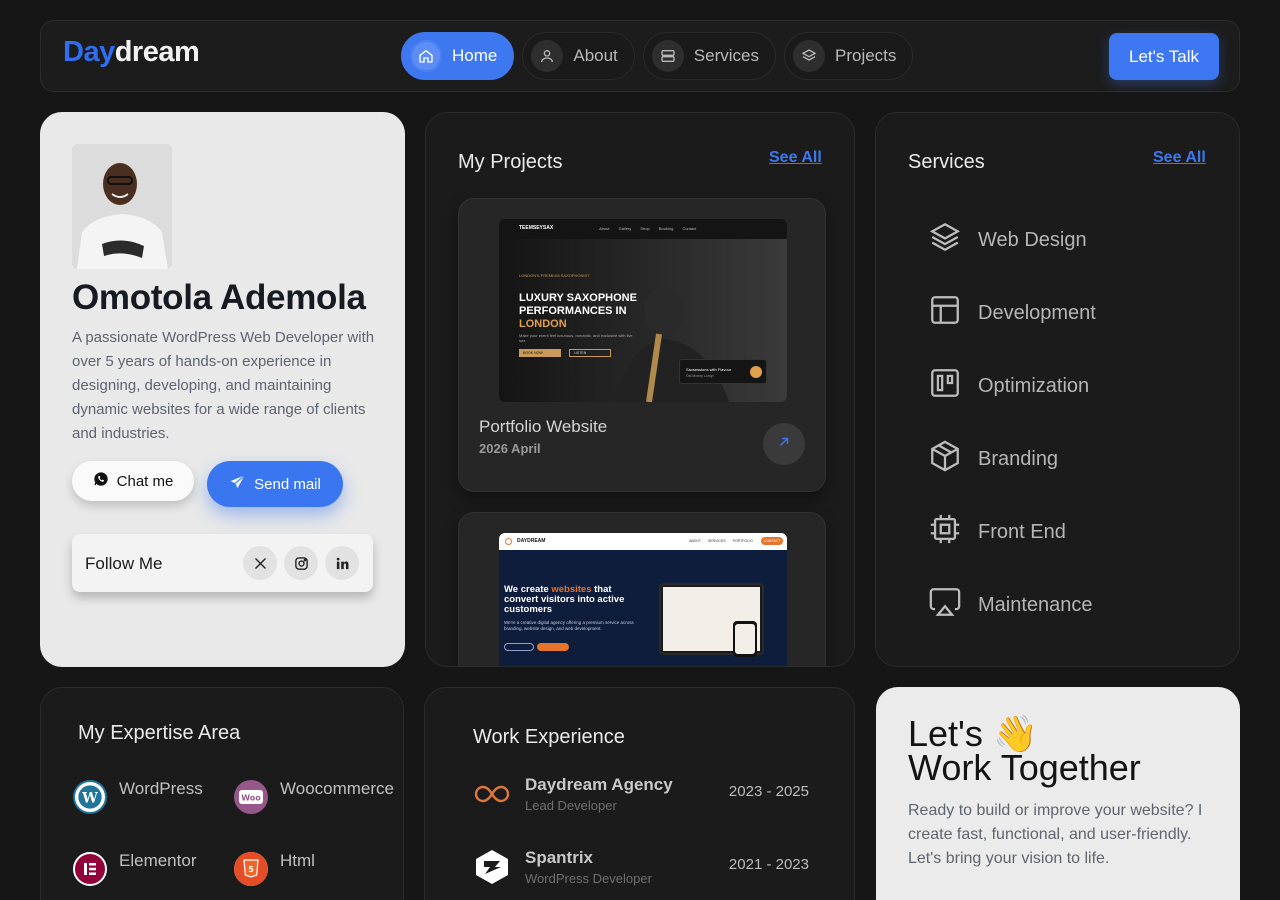 This screenshot has height=900, width=1280. Describe the element at coordinates (695, 541) in the screenshot. I see `thumb-menu-item: ABOUT` at that location.